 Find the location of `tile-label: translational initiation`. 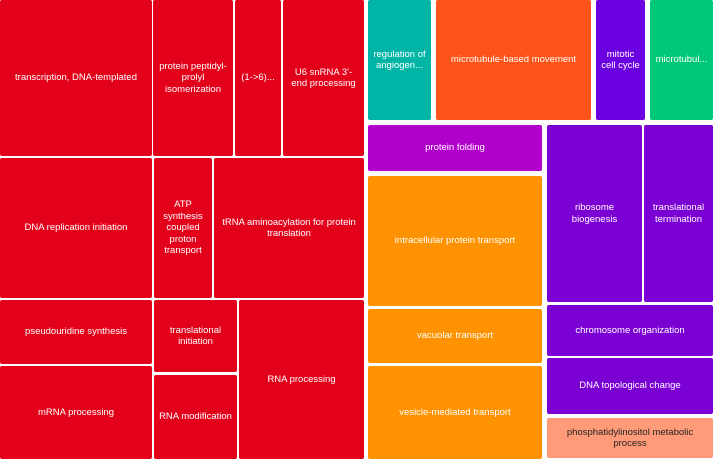

tile-label: translational initiation is located at coordinates (195, 336).